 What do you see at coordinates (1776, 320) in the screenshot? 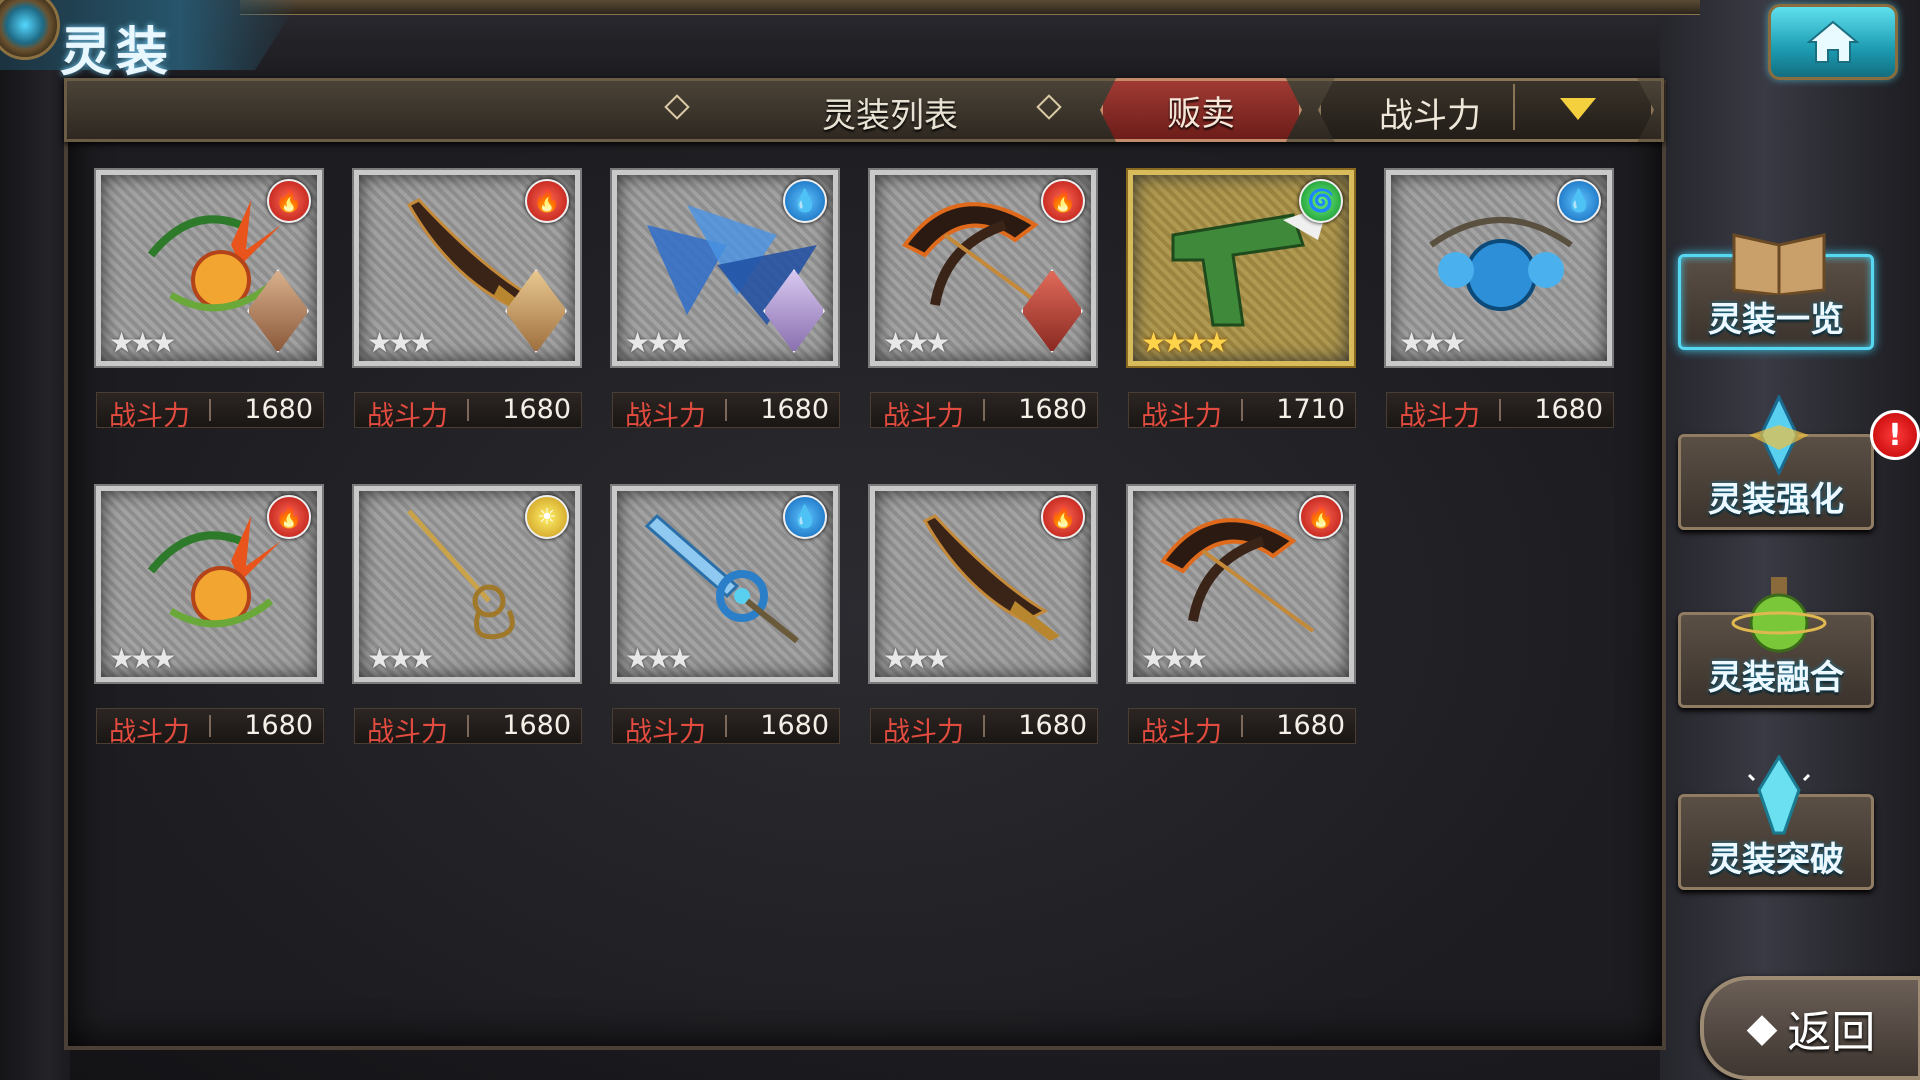
I see `side-menu-label: 灵装一览` at bounding box center [1776, 320].